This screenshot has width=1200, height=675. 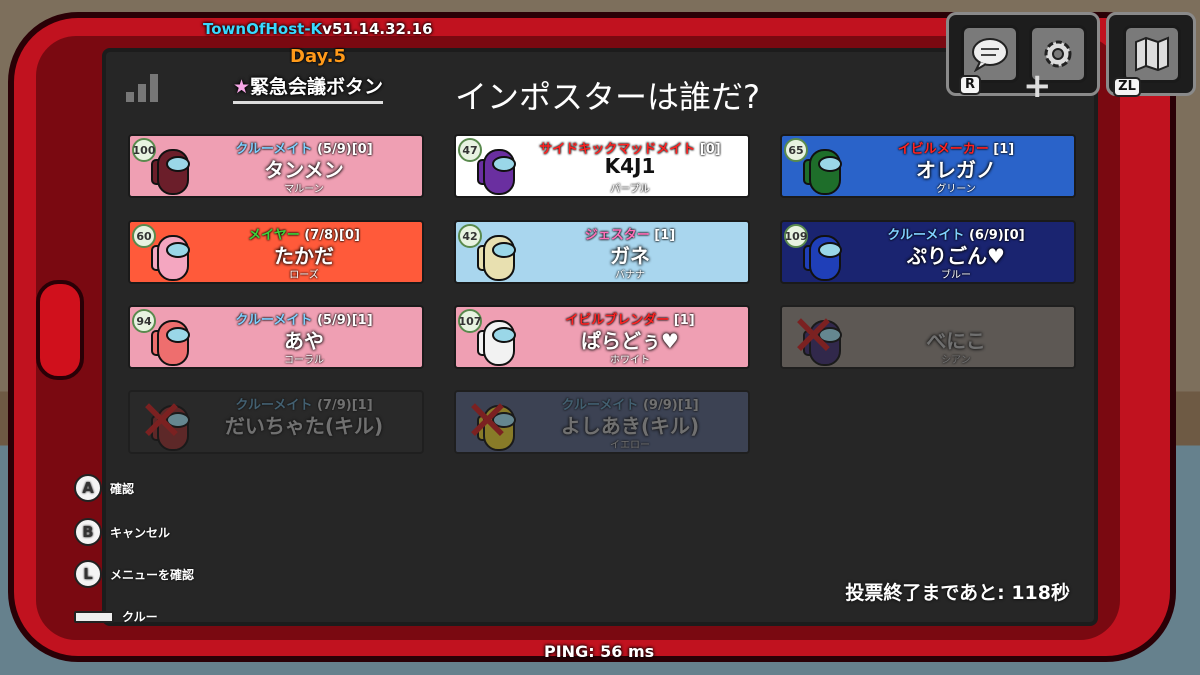 What do you see at coordinates (470, 150) in the screenshot?
I see `level-badge: 47` at bounding box center [470, 150].